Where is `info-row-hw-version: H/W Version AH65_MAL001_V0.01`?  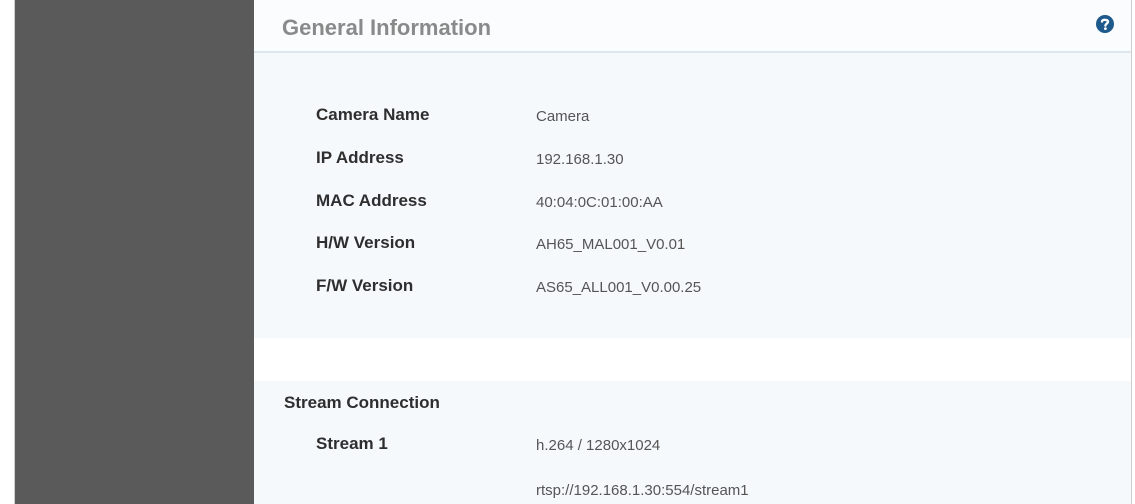
info-row-hw-version: H/W Version AH65_MAL001_V0.01 is located at coordinates (692, 248).